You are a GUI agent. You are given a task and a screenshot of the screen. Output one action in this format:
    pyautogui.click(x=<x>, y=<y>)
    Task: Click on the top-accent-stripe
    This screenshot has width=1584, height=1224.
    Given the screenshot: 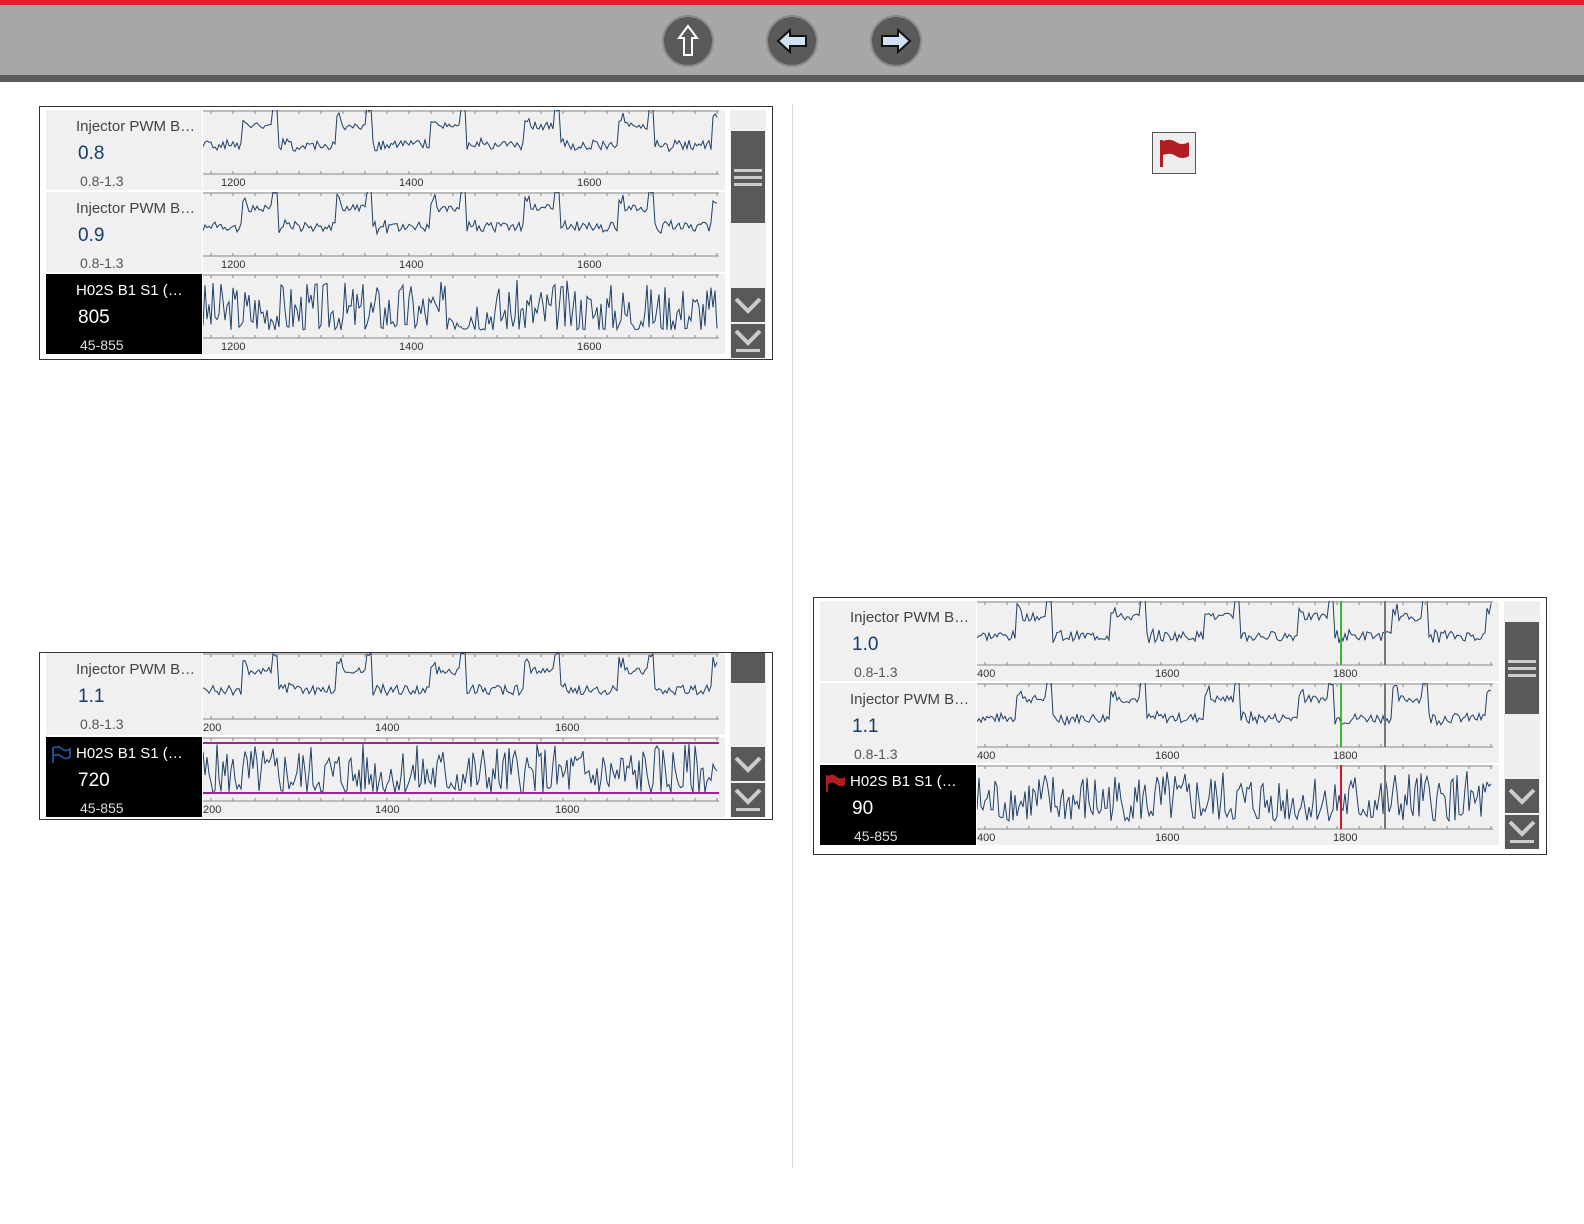 What is the action you would take?
    pyautogui.click(x=792, y=2)
    